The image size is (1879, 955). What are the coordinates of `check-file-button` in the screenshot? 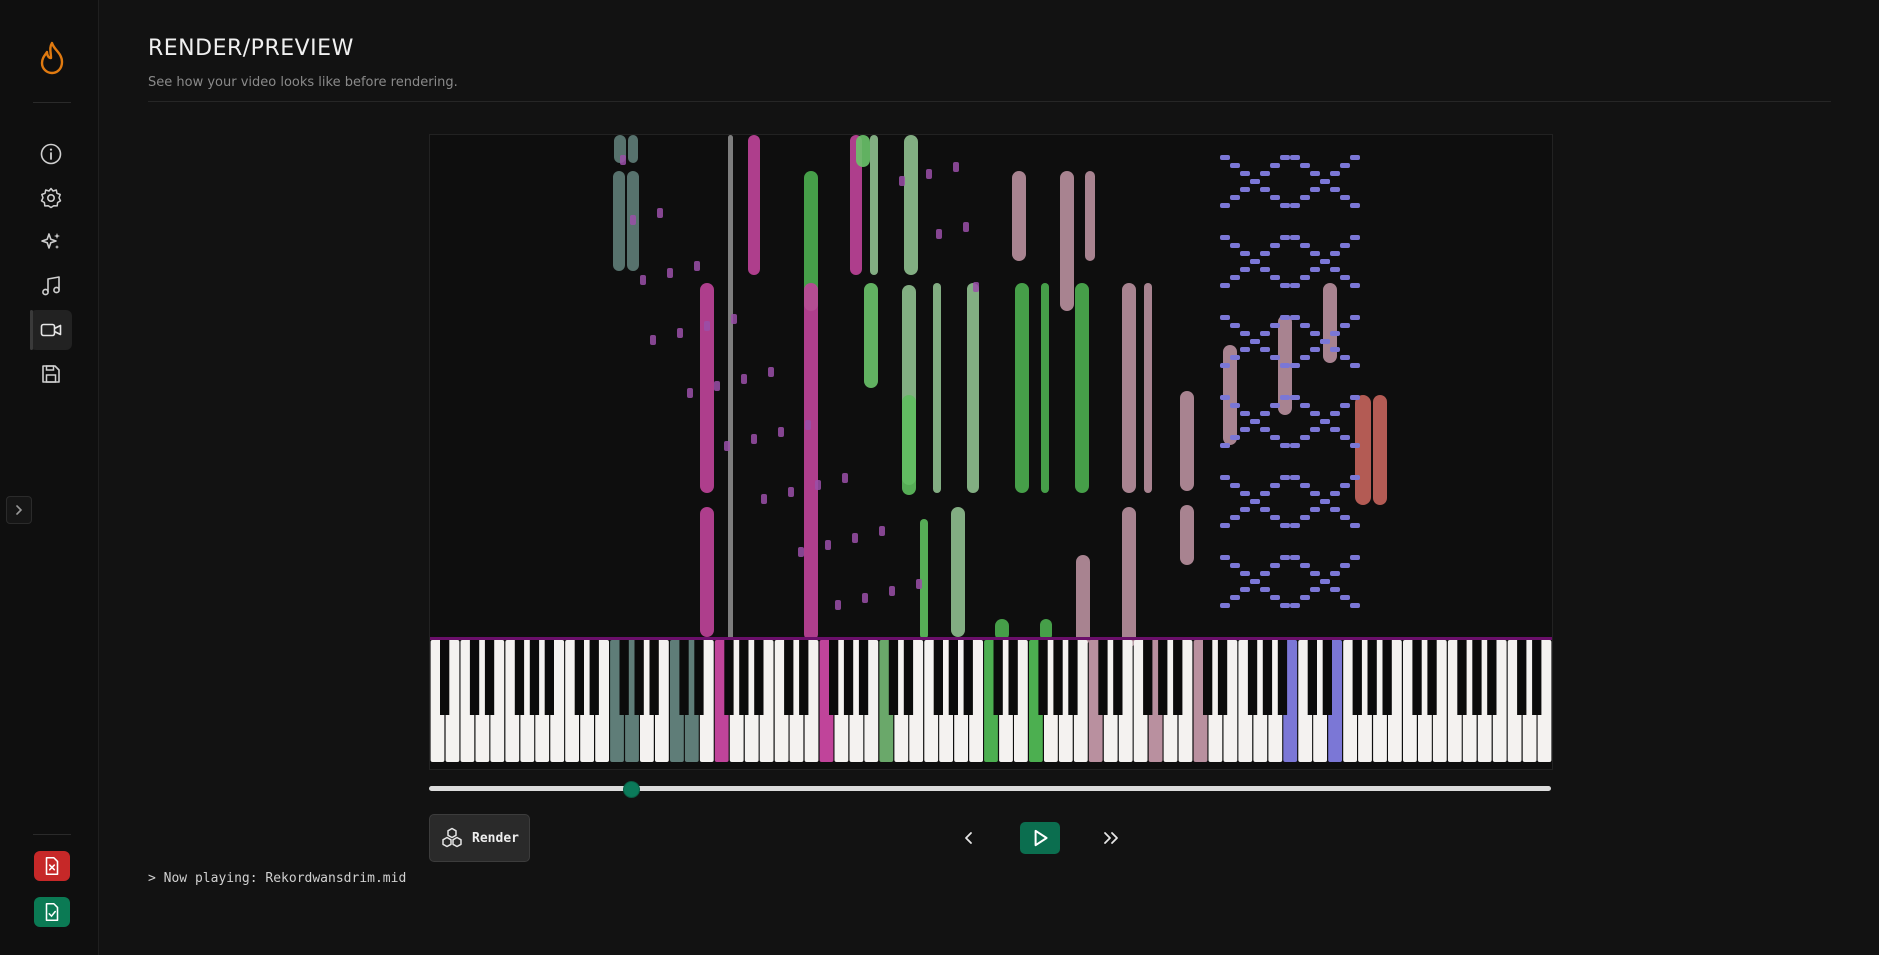 It's located at (52, 912).